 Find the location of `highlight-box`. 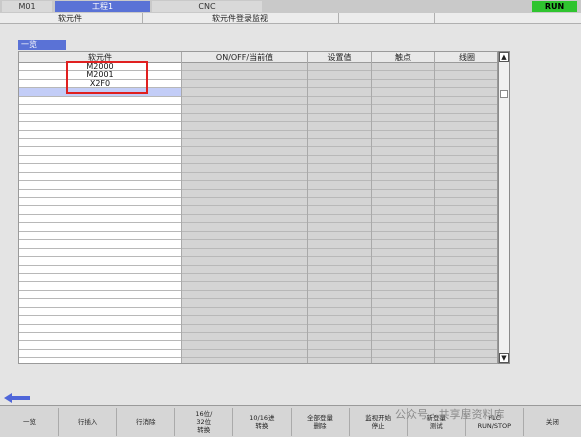

highlight-box is located at coordinates (107, 77).